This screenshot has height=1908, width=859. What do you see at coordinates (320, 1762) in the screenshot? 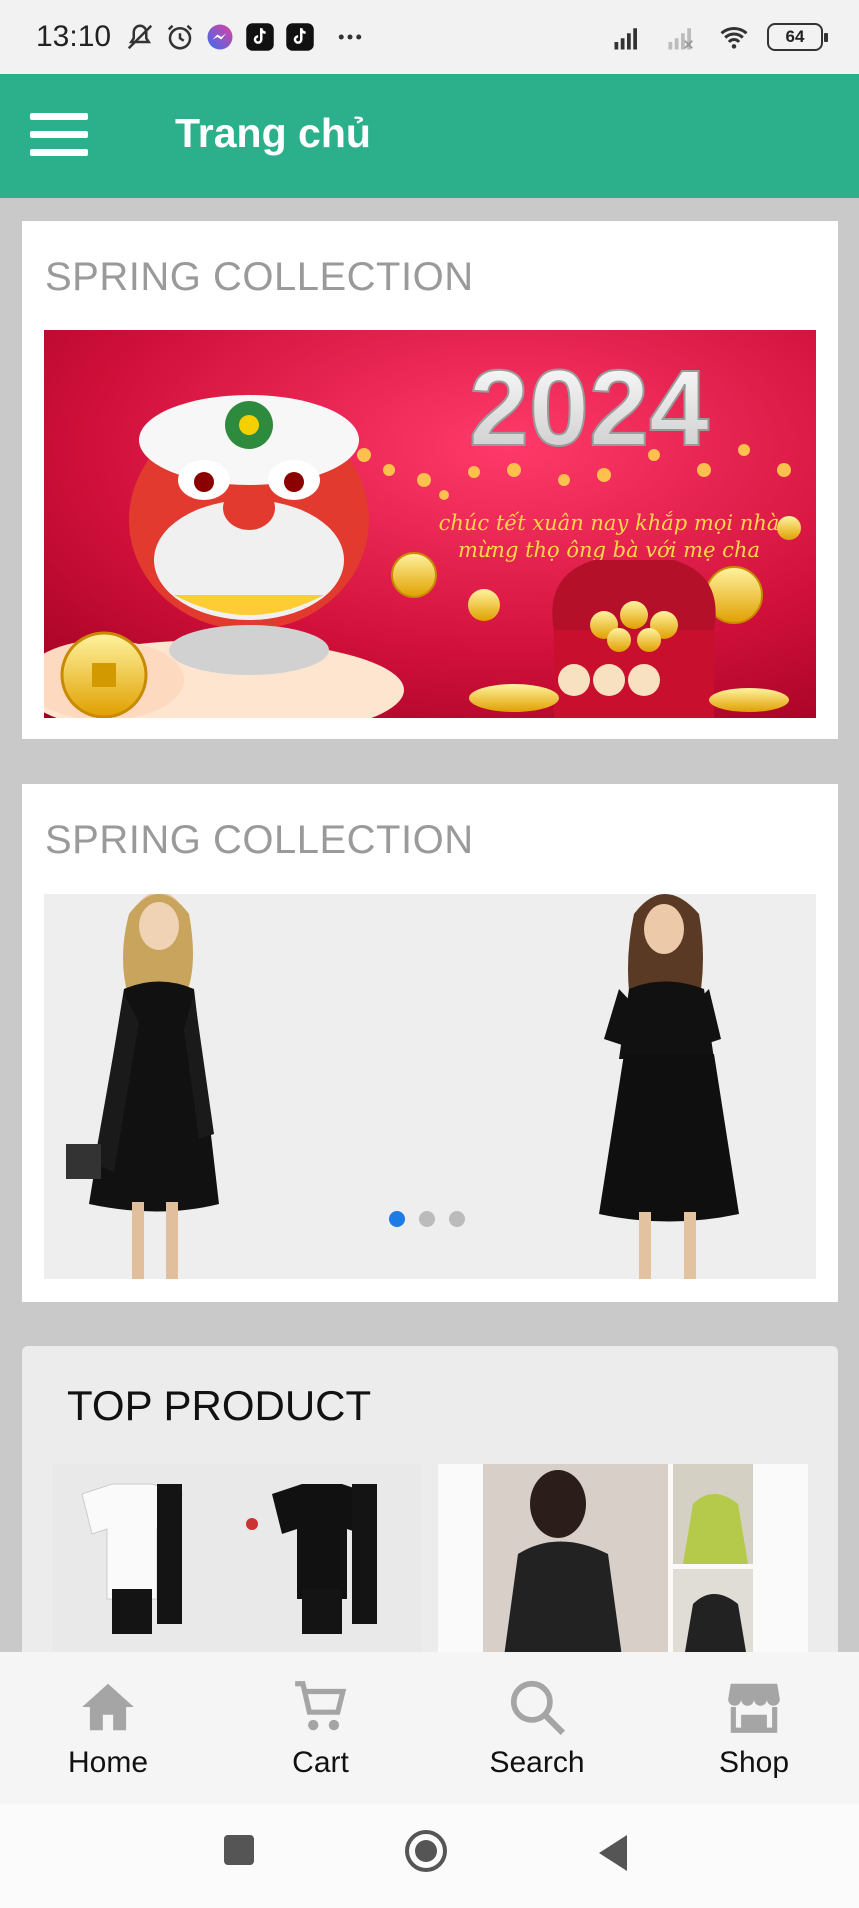
I see `nav-label: Cart` at bounding box center [320, 1762].